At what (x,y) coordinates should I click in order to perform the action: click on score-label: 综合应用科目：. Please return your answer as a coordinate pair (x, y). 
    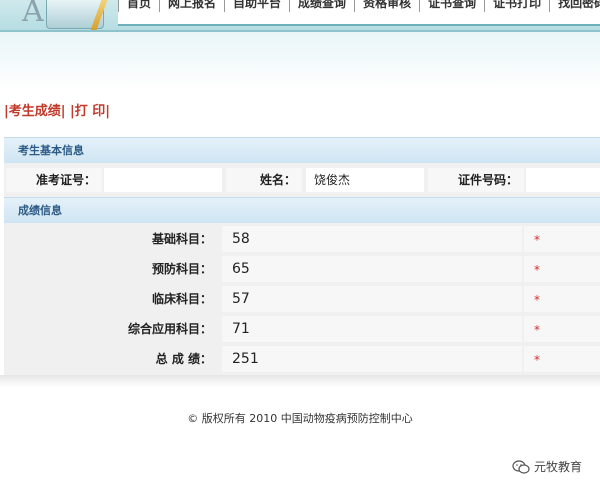
    Looking at the image, I should click on (111, 329).